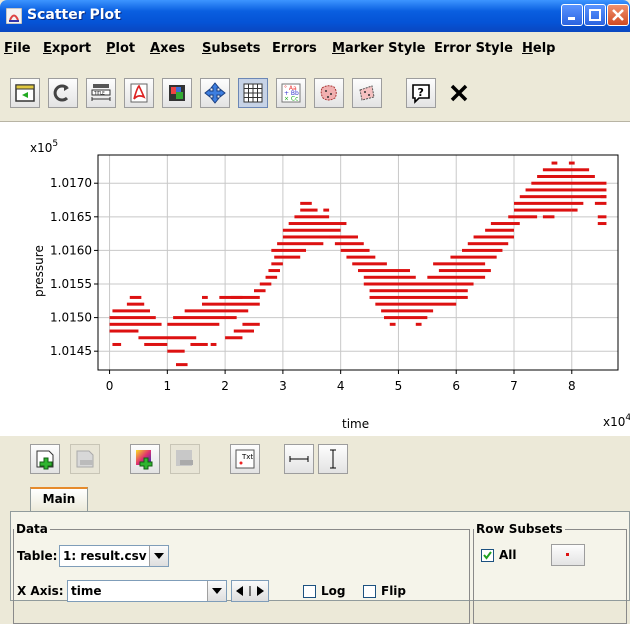 The width and height of the screenshot is (630, 624). Describe the element at coordinates (17, 48) in the screenshot. I see `menu-file: File` at that location.